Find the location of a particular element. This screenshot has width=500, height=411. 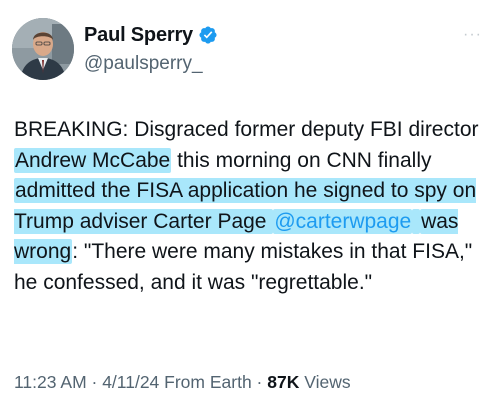

mention-link: @carterwpage is located at coordinates (343, 221).